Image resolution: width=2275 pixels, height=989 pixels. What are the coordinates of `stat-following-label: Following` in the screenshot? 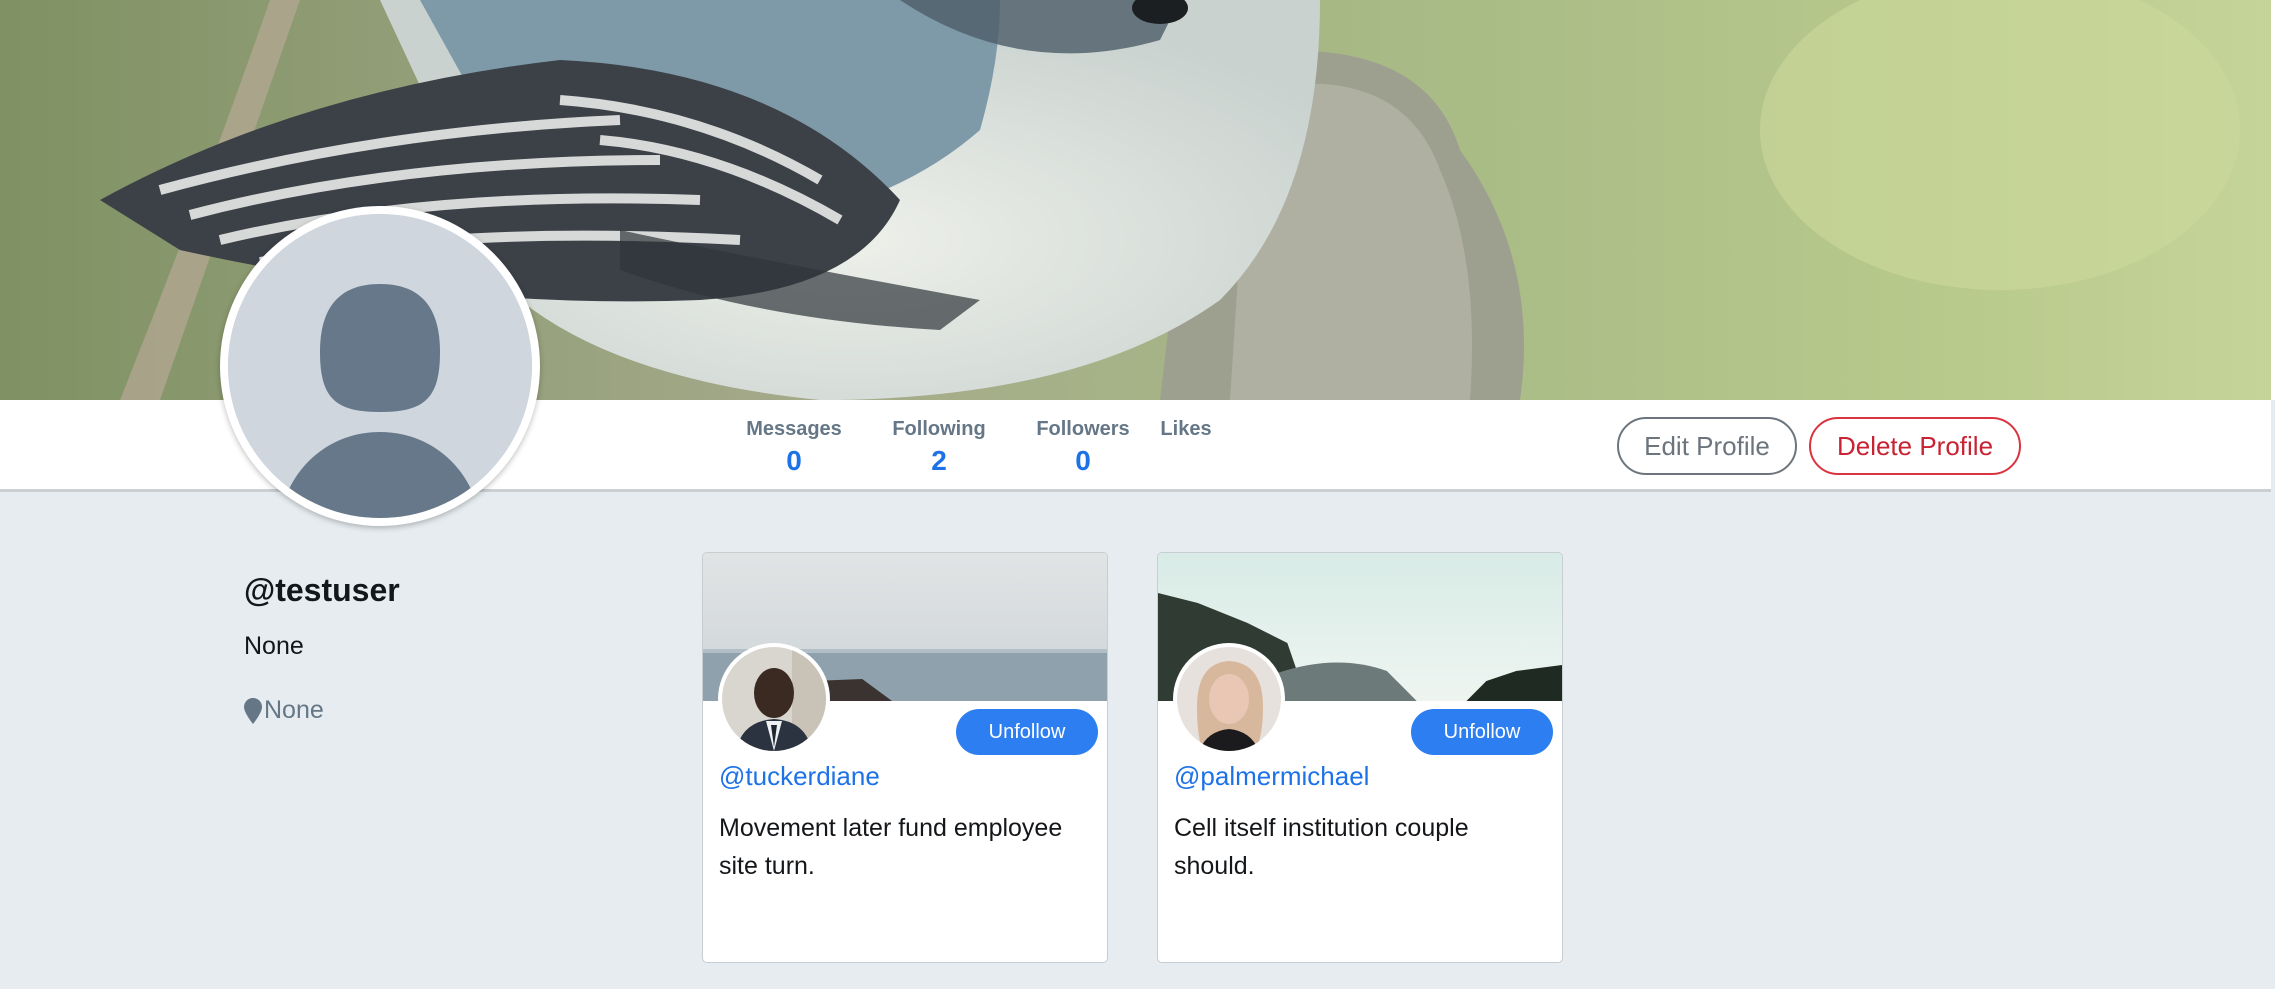 It's located at (939, 429).